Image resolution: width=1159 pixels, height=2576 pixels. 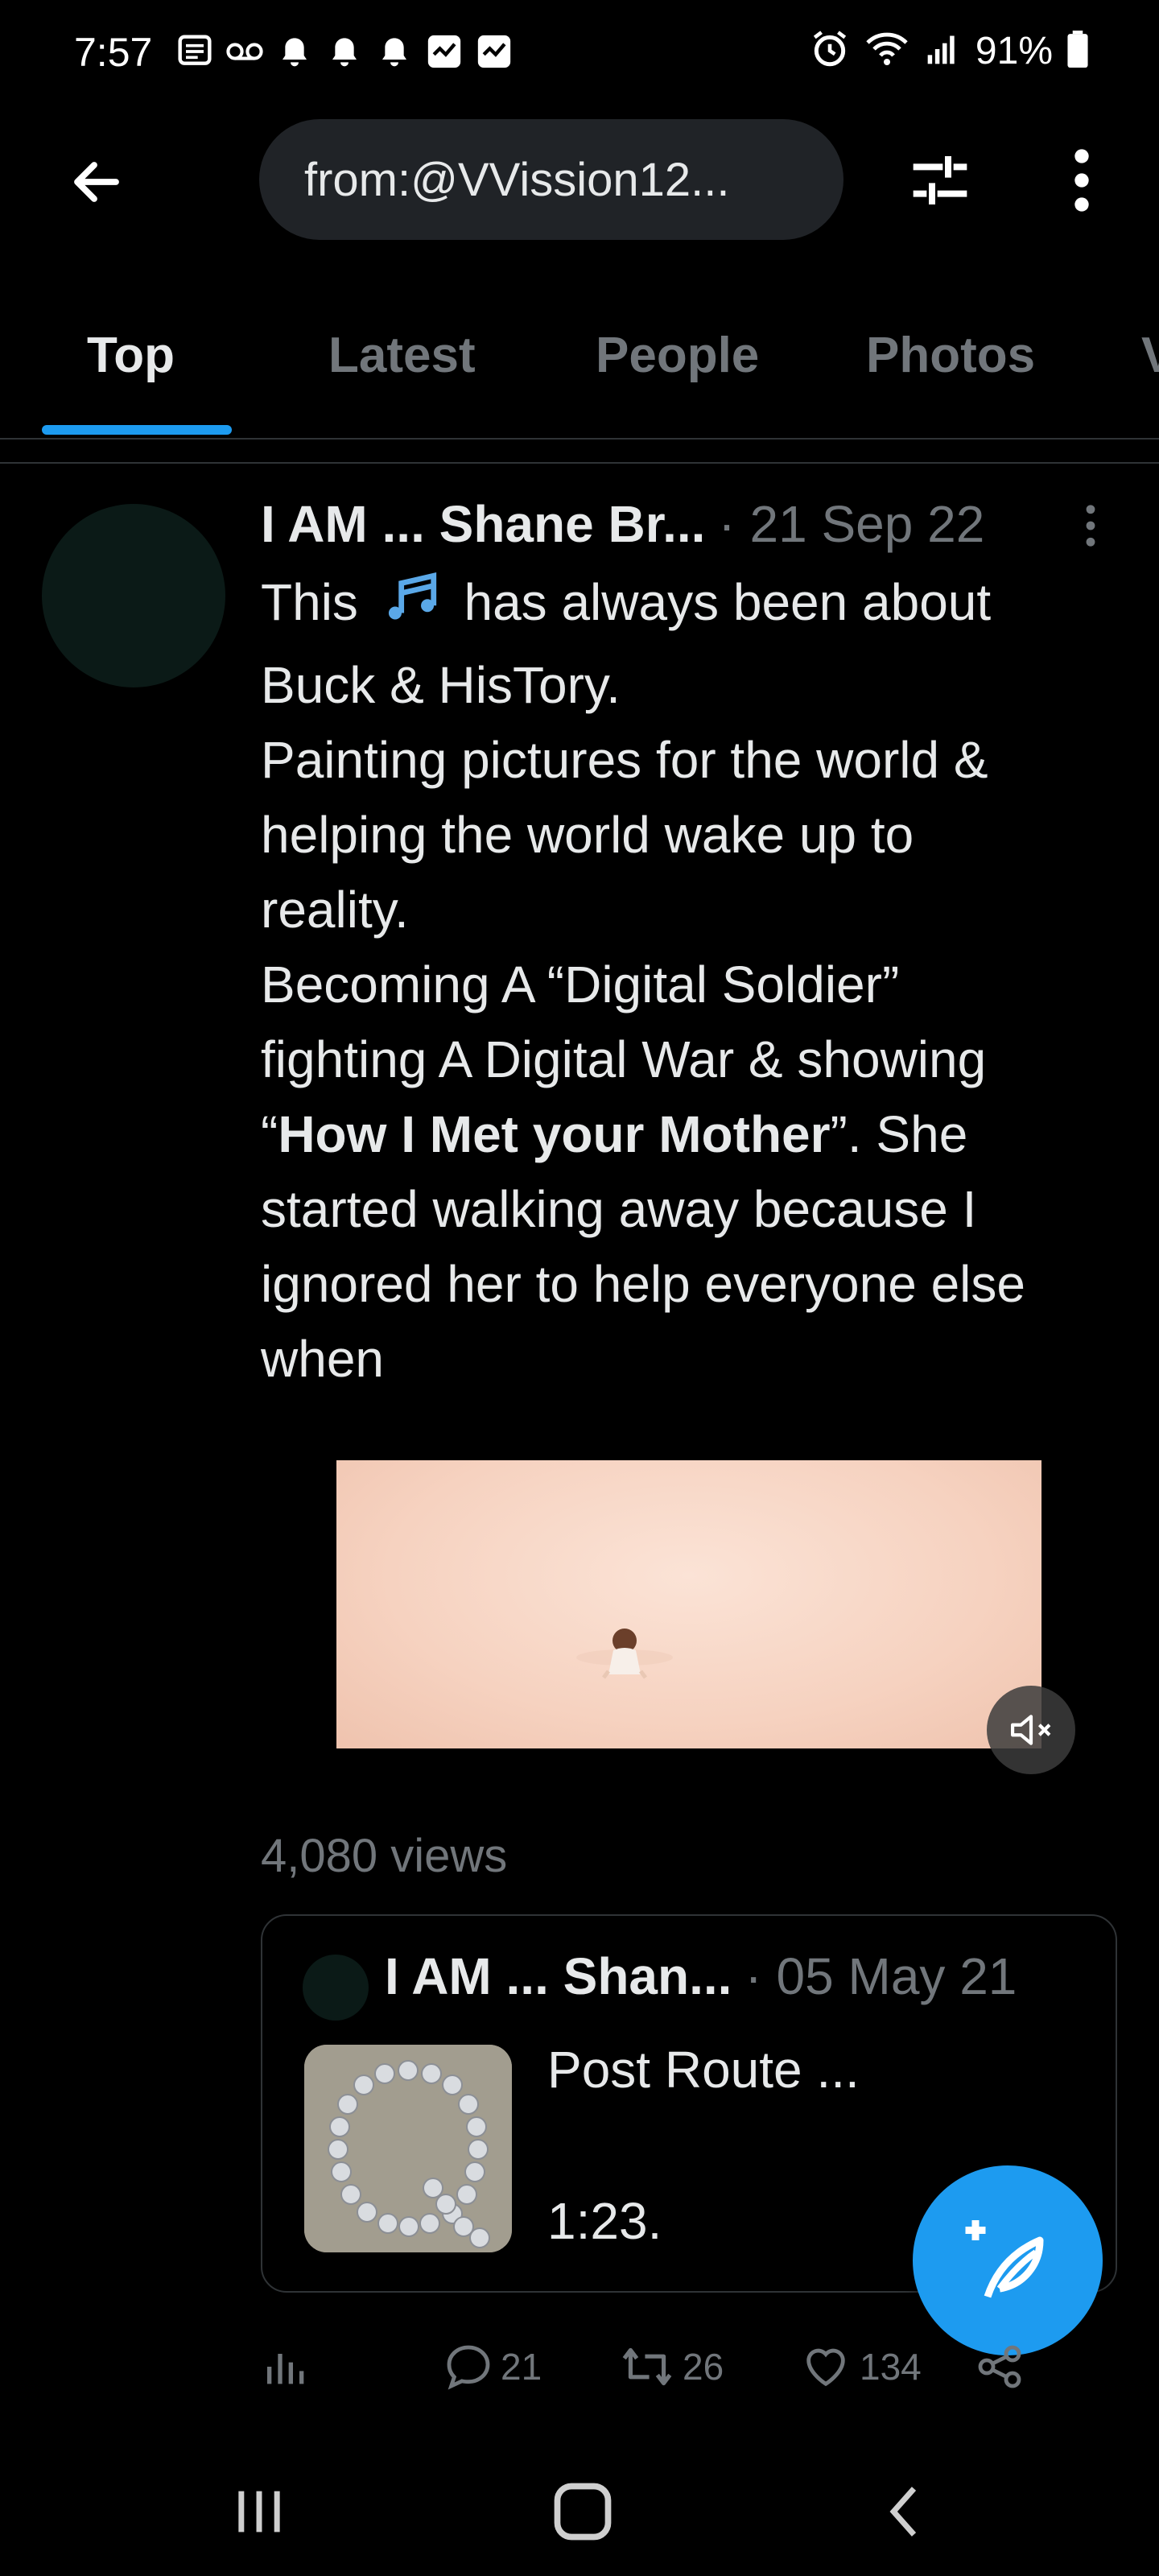 What do you see at coordinates (1014, 51) in the screenshot?
I see `battery-percentage: 91%` at bounding box center [1014, 51].